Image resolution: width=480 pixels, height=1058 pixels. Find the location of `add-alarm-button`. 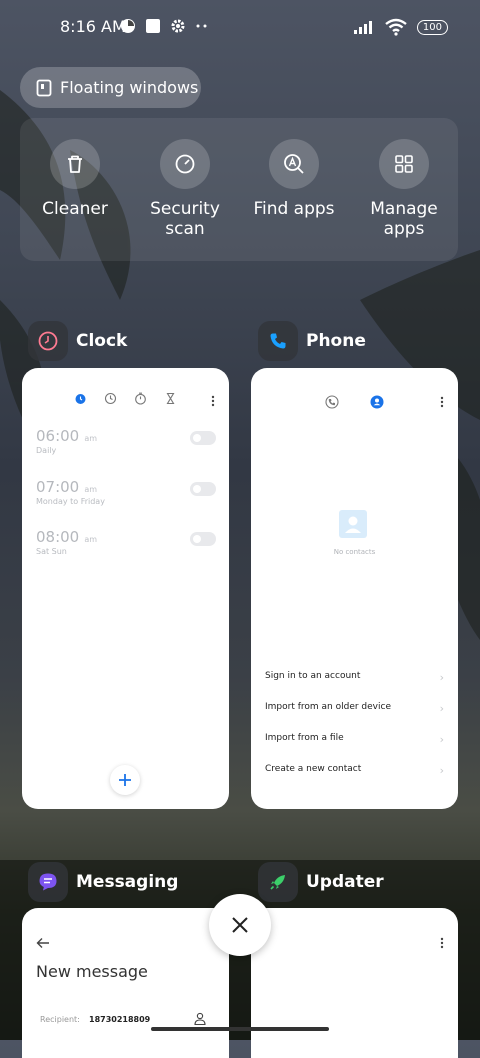

add-alarm-button is located at coordinates (125, 780).